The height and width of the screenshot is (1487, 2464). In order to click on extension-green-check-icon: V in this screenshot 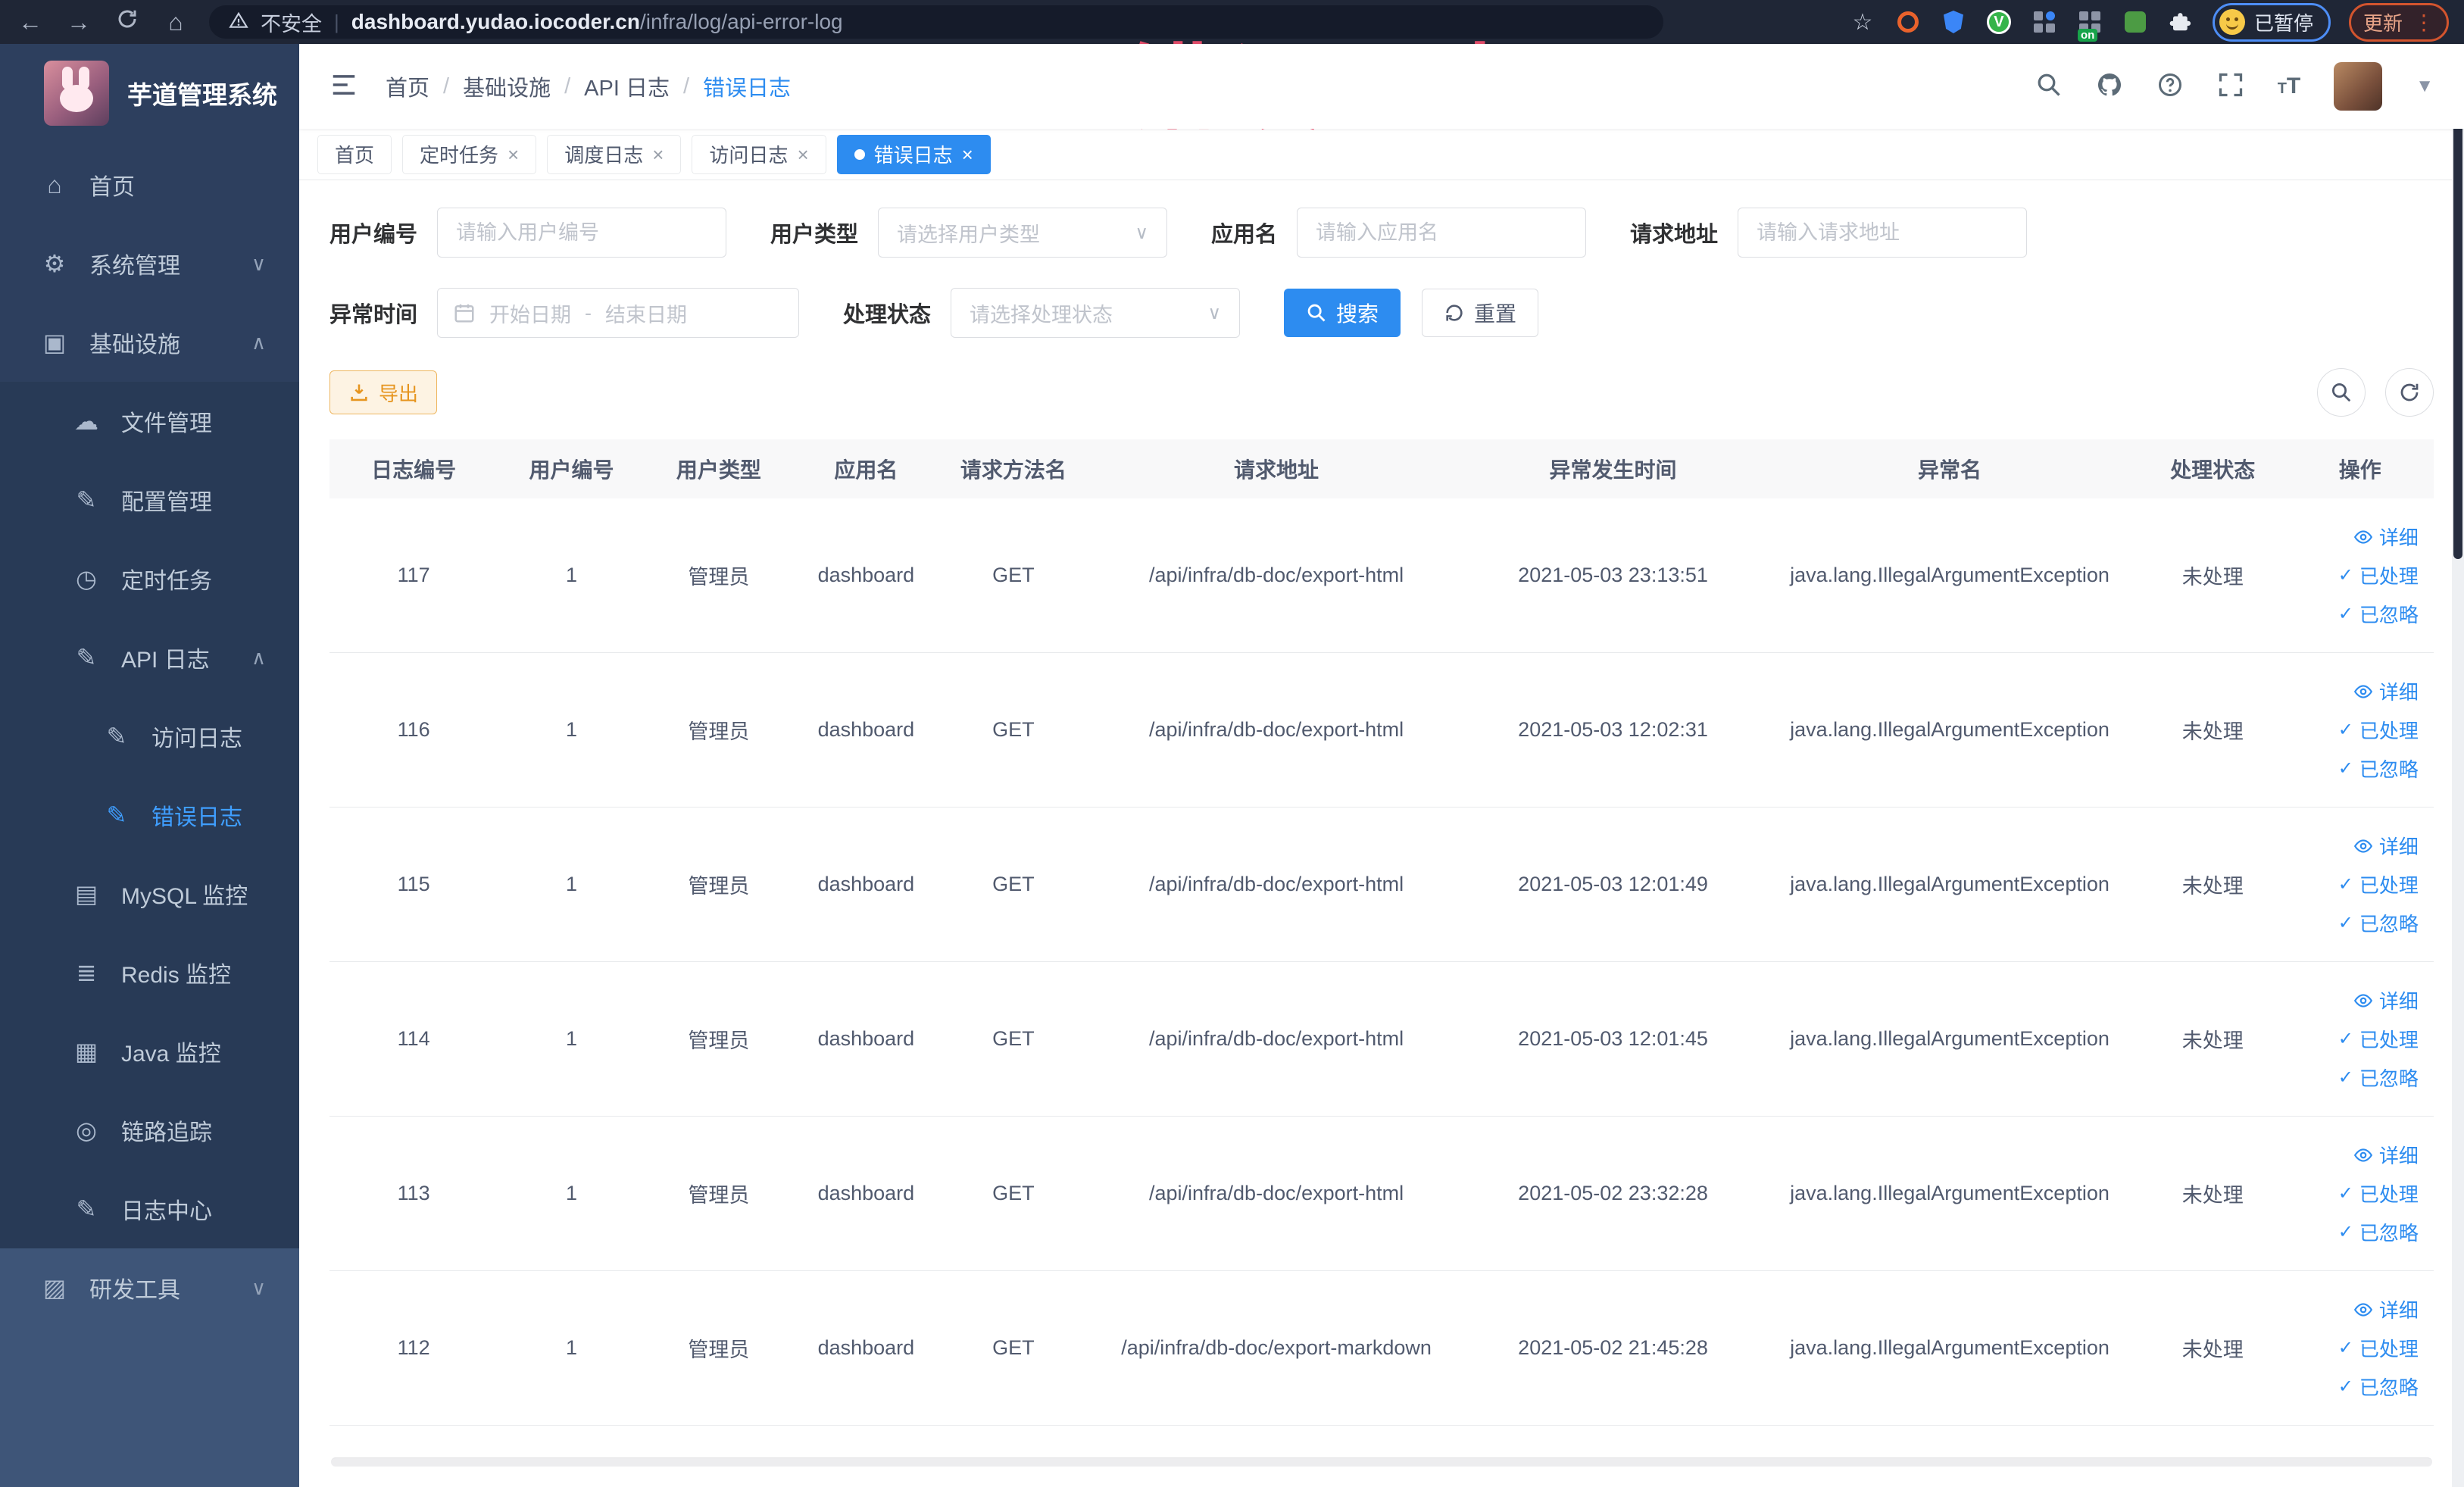, I will do `click(1999, 22)`.